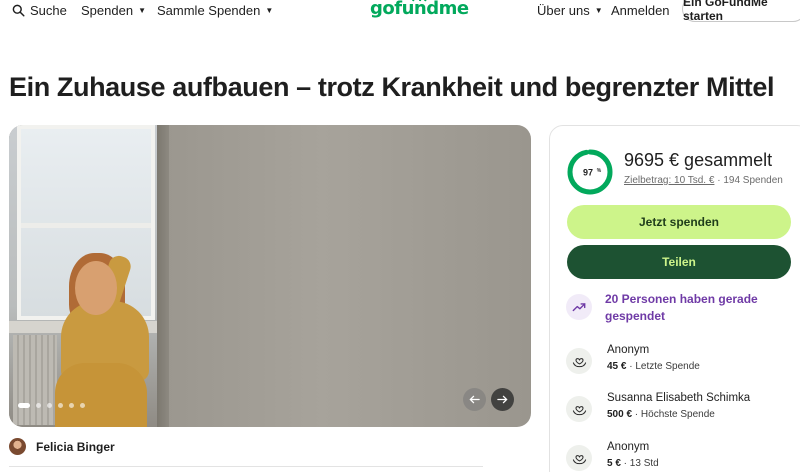 This screenshot has height=472, width=800. Describe the element at coordinates (620, 414) in the screenshot. I see `donor-amount: 500 €` at that location.